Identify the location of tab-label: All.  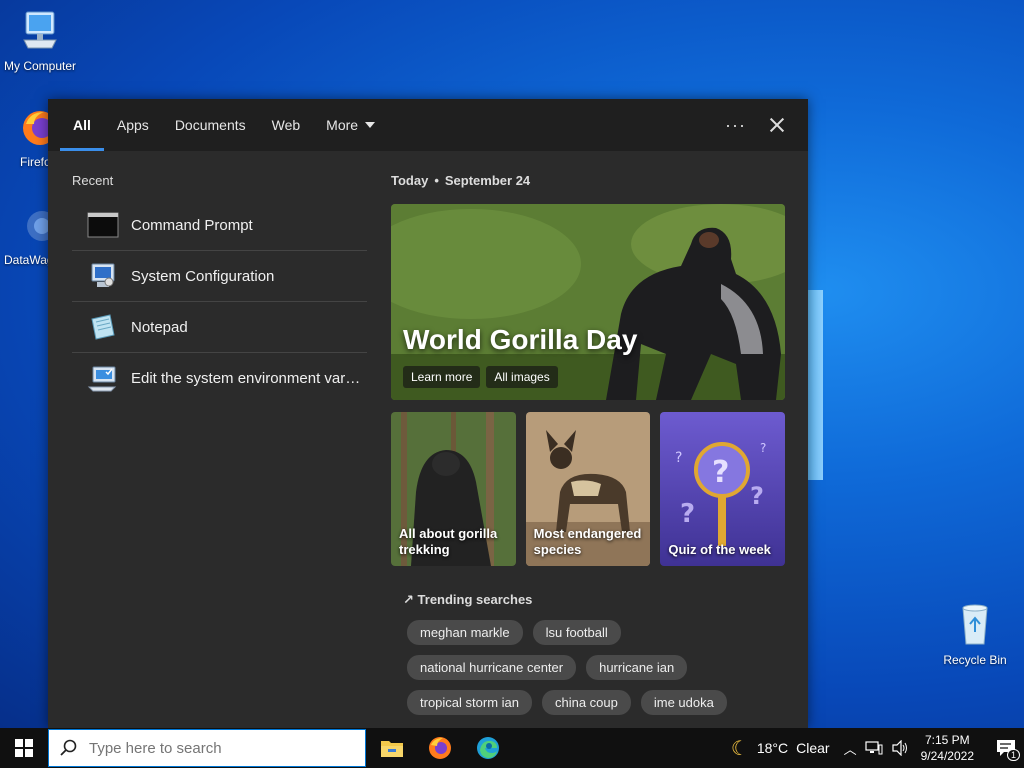
(82, 125).